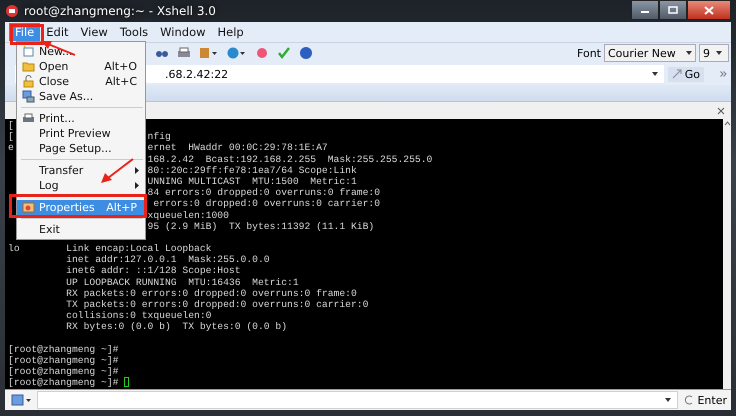  What do you see at coordinates (589, 53) in the screenshot?
I see `font-label: Font` at bounding box center [589, 53].